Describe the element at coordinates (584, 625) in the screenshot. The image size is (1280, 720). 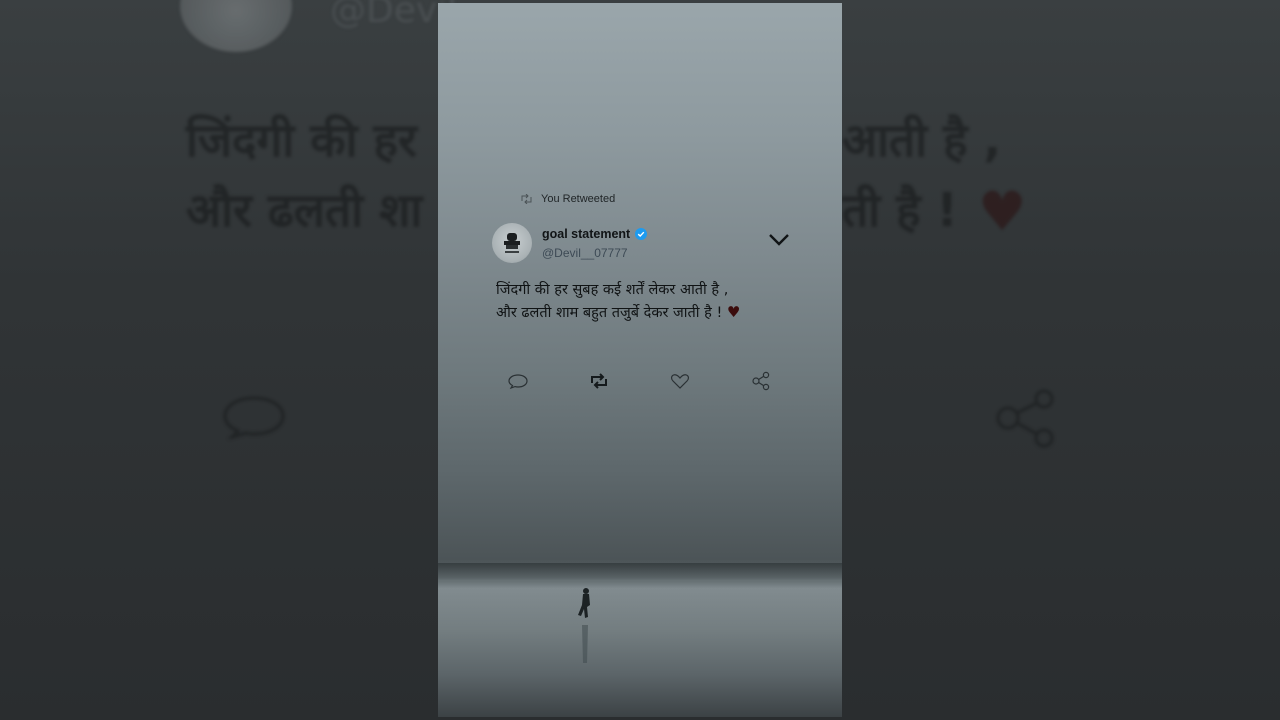
I see `person-silhouette` at that location.